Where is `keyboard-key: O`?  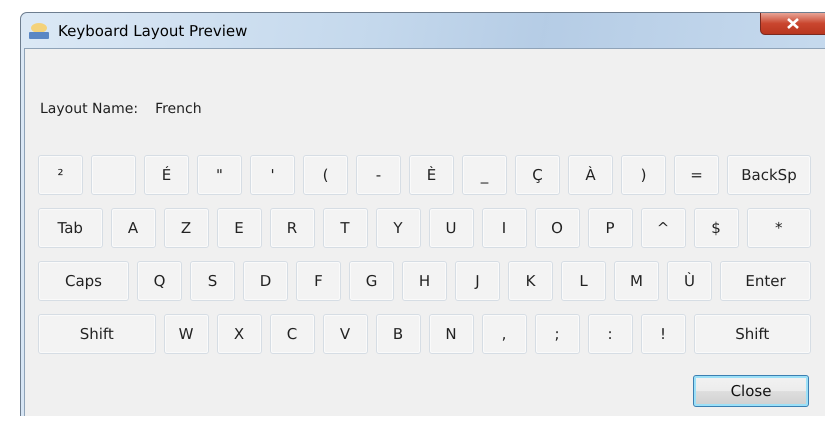 keyboard-key: O is located at coordinates (557, 228).